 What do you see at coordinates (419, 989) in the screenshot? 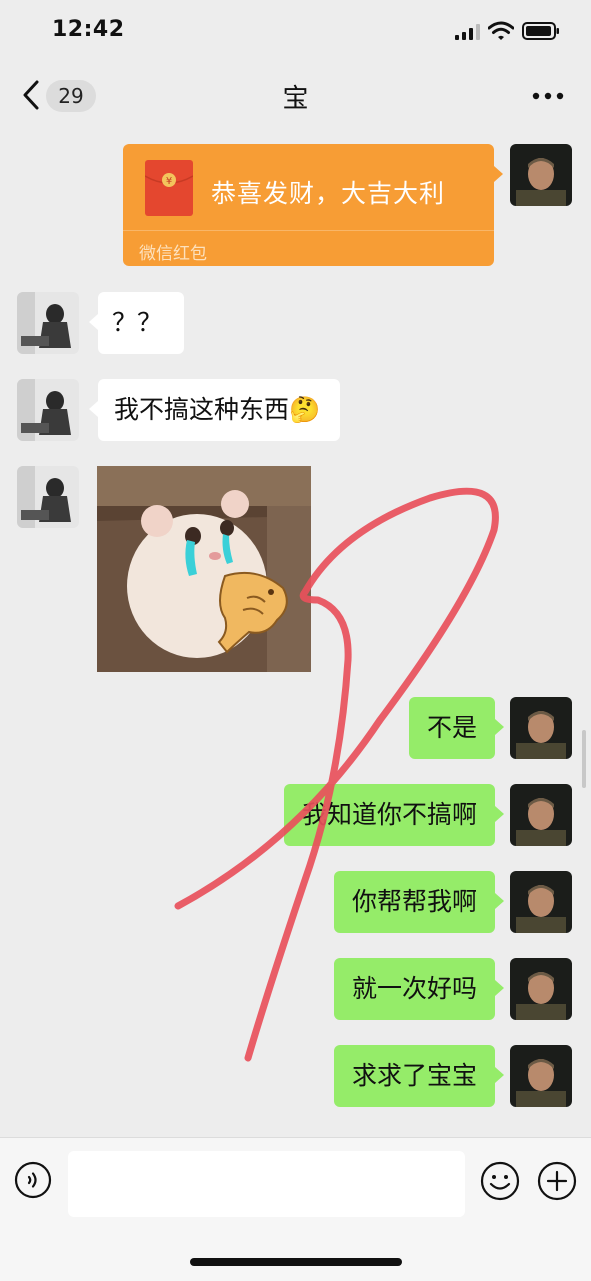
I see `outgoing-message: 就一次好吗` at bounding box center [419, 989].